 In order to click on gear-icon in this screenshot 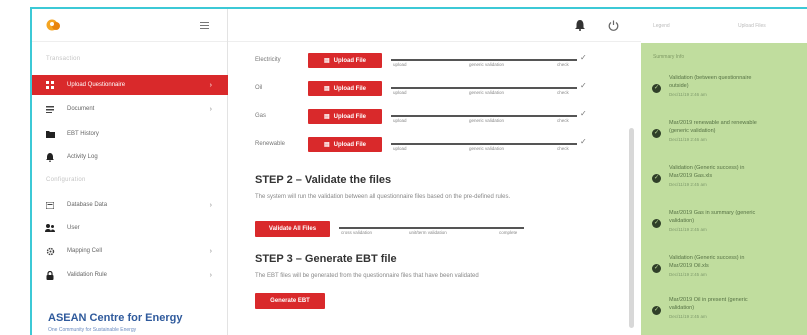, I will do `click(50, 251)`.